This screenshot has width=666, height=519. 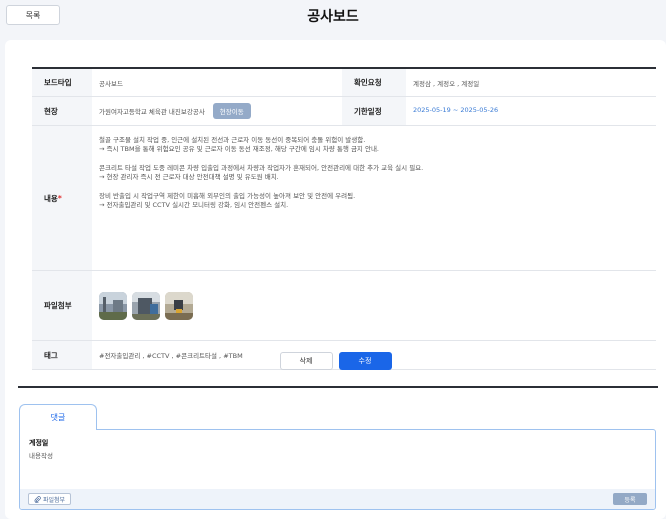 I want to click on comment-submit-button: 등록, so click(x=630, y=499).